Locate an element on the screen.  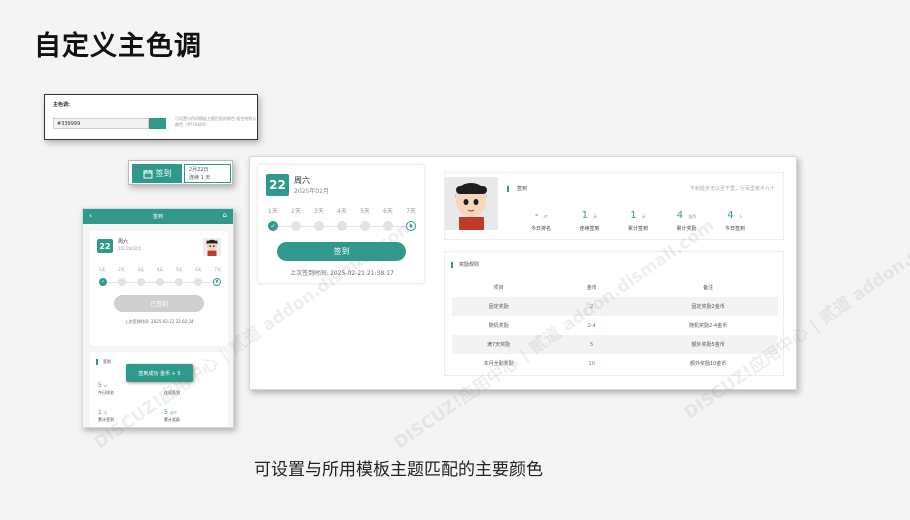
sign-button-widget: 签到 2月22日 连续 1 天 is located at coordinates (180, 172).